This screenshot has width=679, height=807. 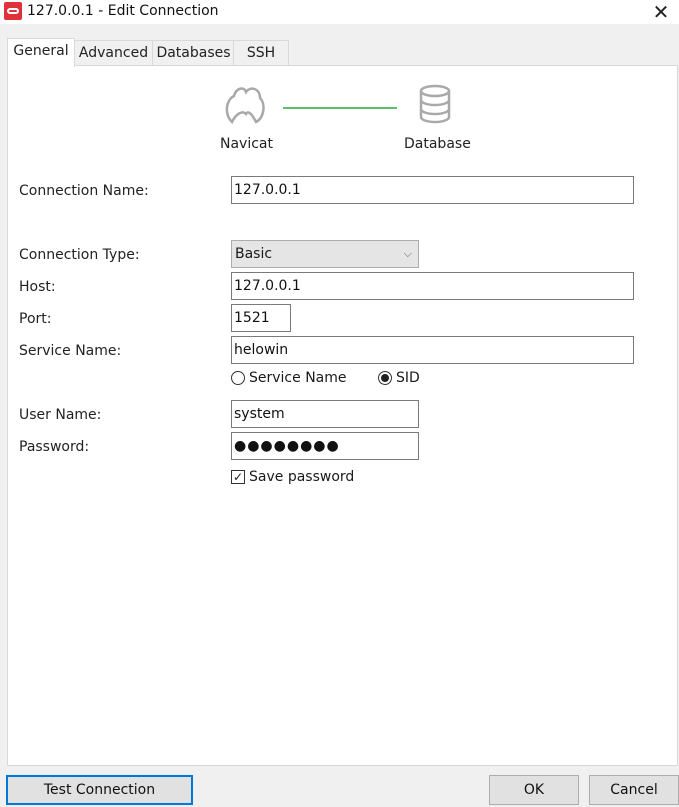 What do you see at coordinates (407, 253) in the screenshot?
I see `chevron-down-icon: ⌵` at bounding box center [407, 253].